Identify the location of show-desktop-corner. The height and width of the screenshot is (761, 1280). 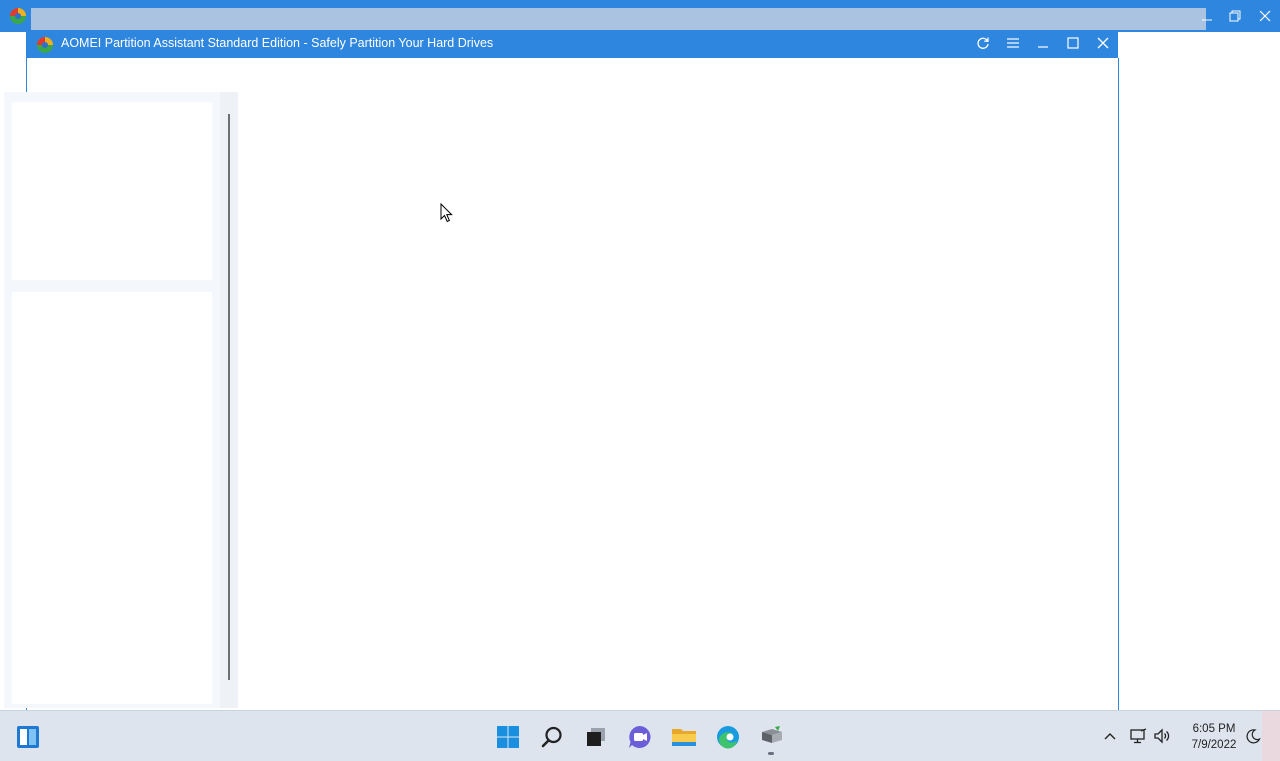
(1271, 736).